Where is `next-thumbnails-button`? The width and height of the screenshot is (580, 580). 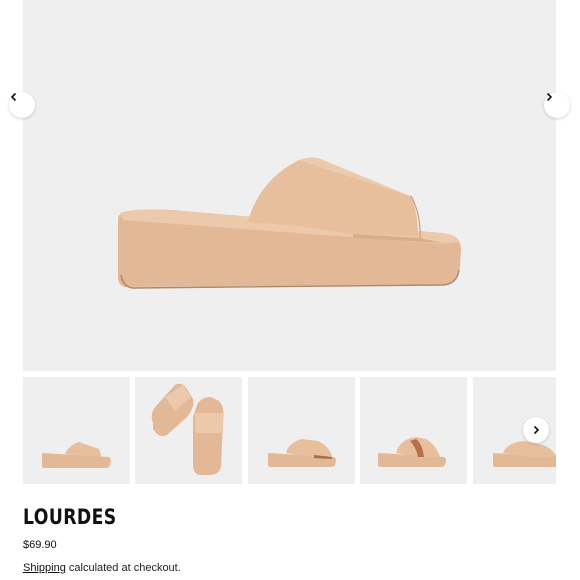
next-thumbnails-button is located at coordinates (536, 430).